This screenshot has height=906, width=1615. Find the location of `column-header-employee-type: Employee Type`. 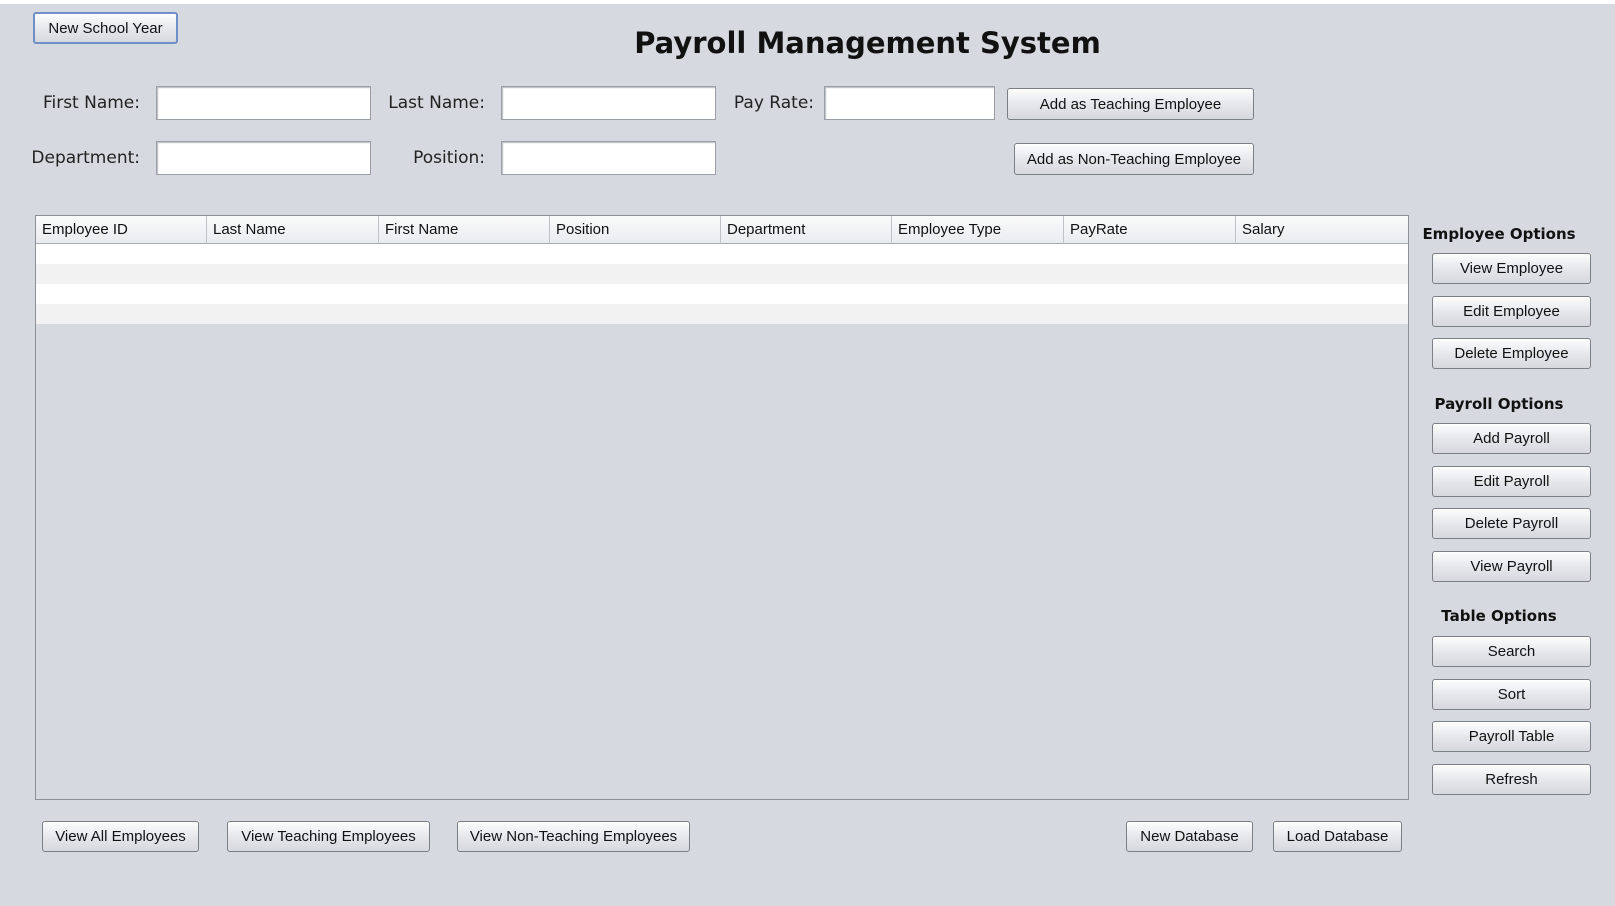

column-header-employee-type: Employee Type is located at coordinates (978, 230).